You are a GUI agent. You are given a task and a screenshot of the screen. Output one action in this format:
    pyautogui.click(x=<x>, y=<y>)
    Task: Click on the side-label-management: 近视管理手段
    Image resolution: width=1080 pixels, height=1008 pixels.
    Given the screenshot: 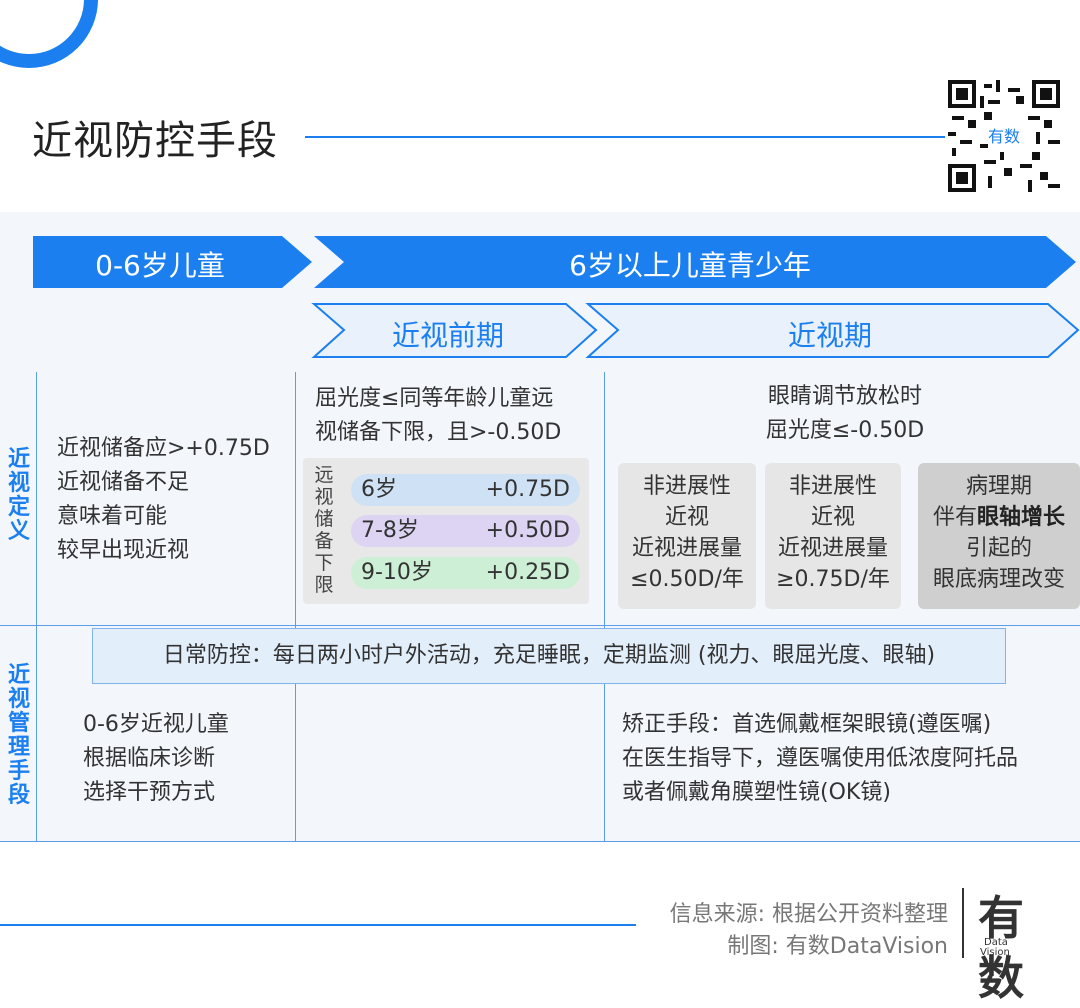 What is the action you would take?
    pyautogui.click(x=18, y=735)
    